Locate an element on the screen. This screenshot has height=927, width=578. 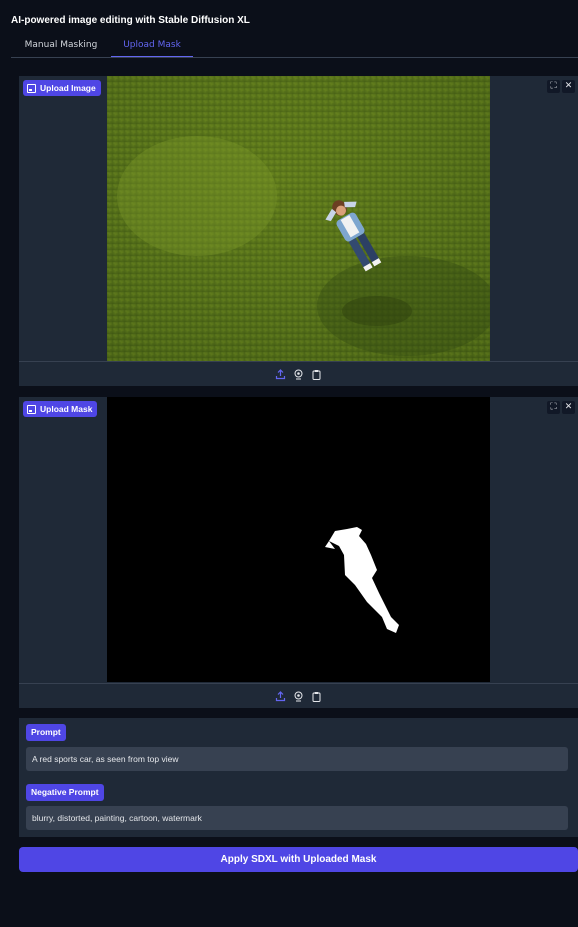
upload-image-label-text: Upload Image is located at coordinates (68, 88).